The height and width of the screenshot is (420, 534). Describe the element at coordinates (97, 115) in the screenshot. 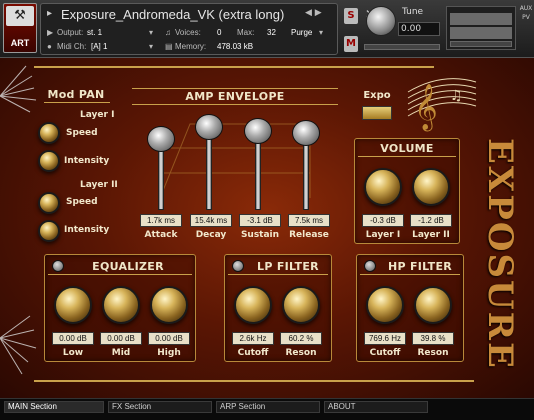

I see `mod-pan-layer1-label: Layer I` at that location.